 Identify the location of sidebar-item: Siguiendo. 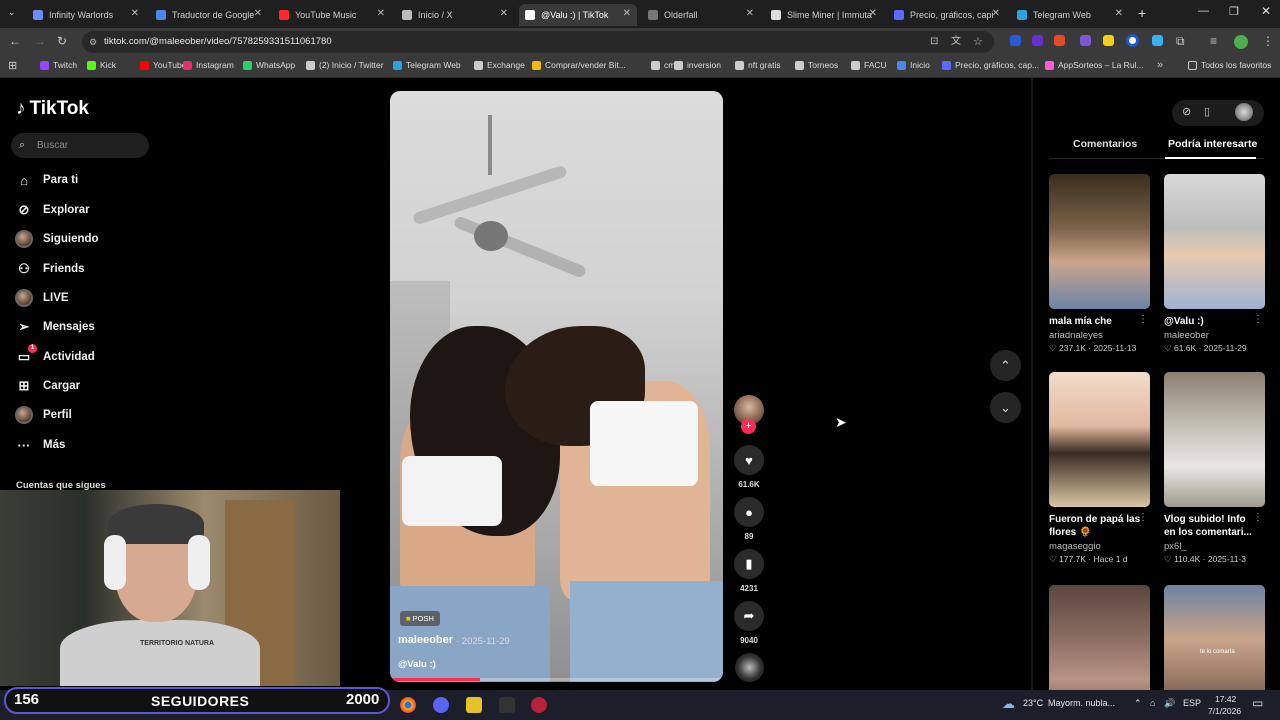
(56, 239).